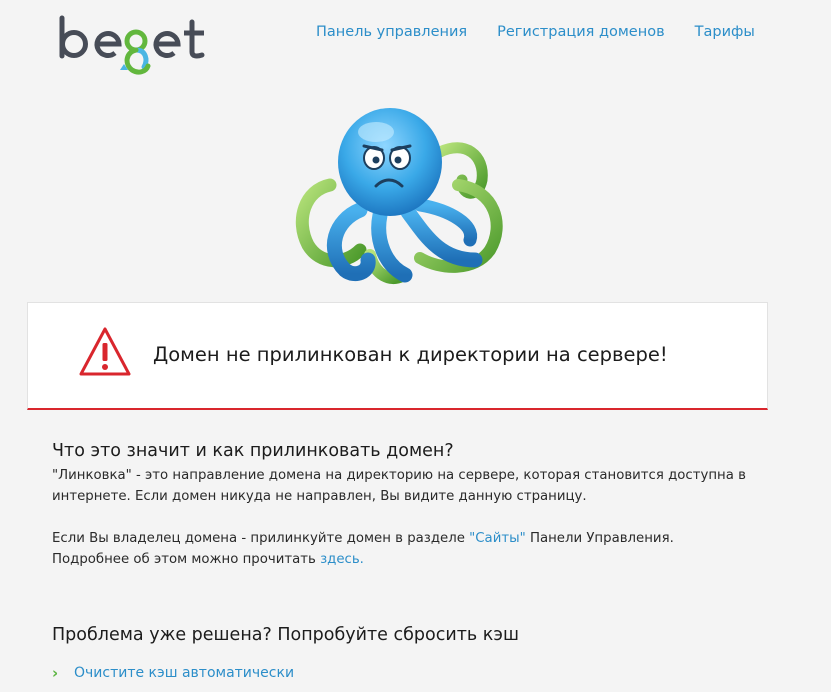  What do you see at coordinates (253, 451) in the screenshot?
I see `explanation-heading: Что это значит и как прилинковать домен?` at bounding box center [253, 451].